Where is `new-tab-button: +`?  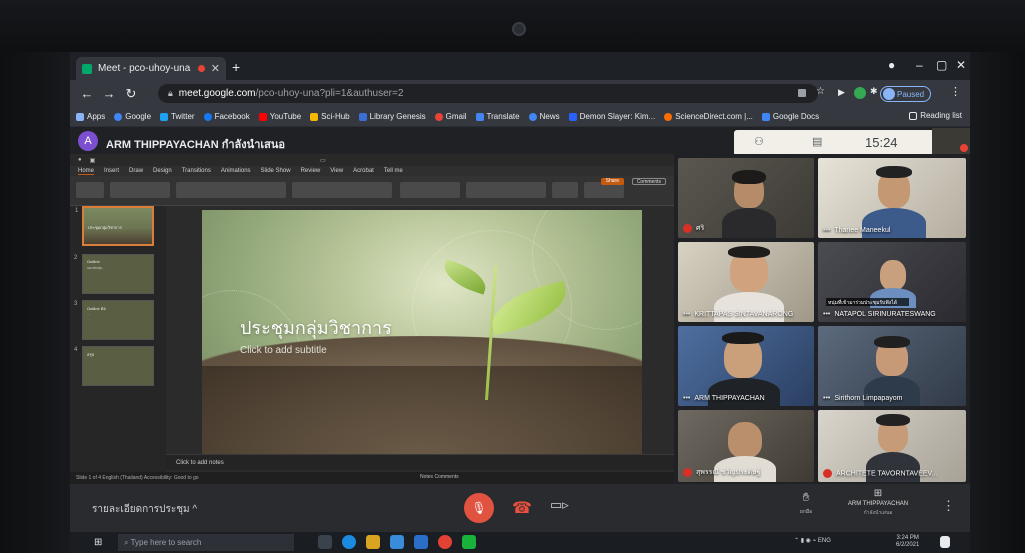 new-tab-button: + is located at coordinates (236, 67).